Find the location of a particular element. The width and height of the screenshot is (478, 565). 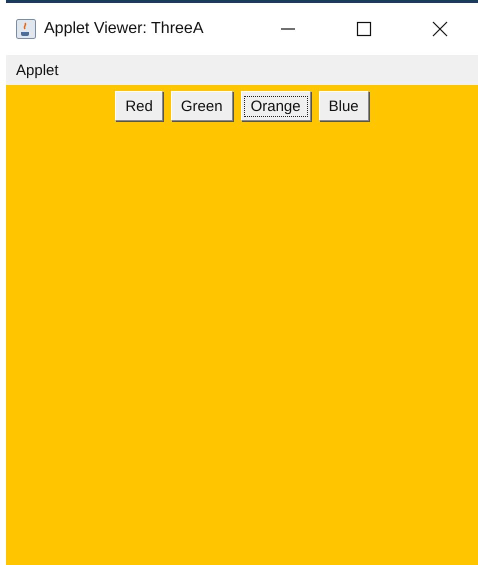

color-button: Red is located at coordinates (139, 106).